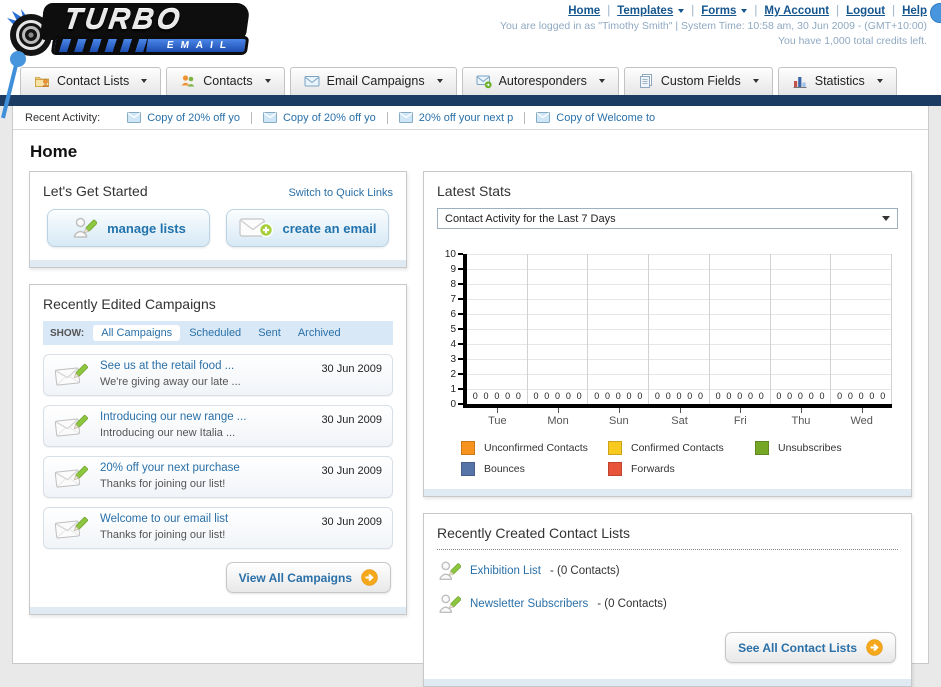 The height and width of the screenshot is (687, 941). Describe the element at coordinates (857, 11) in the screenshot. I see `top-link-logout: Logout` at that location.